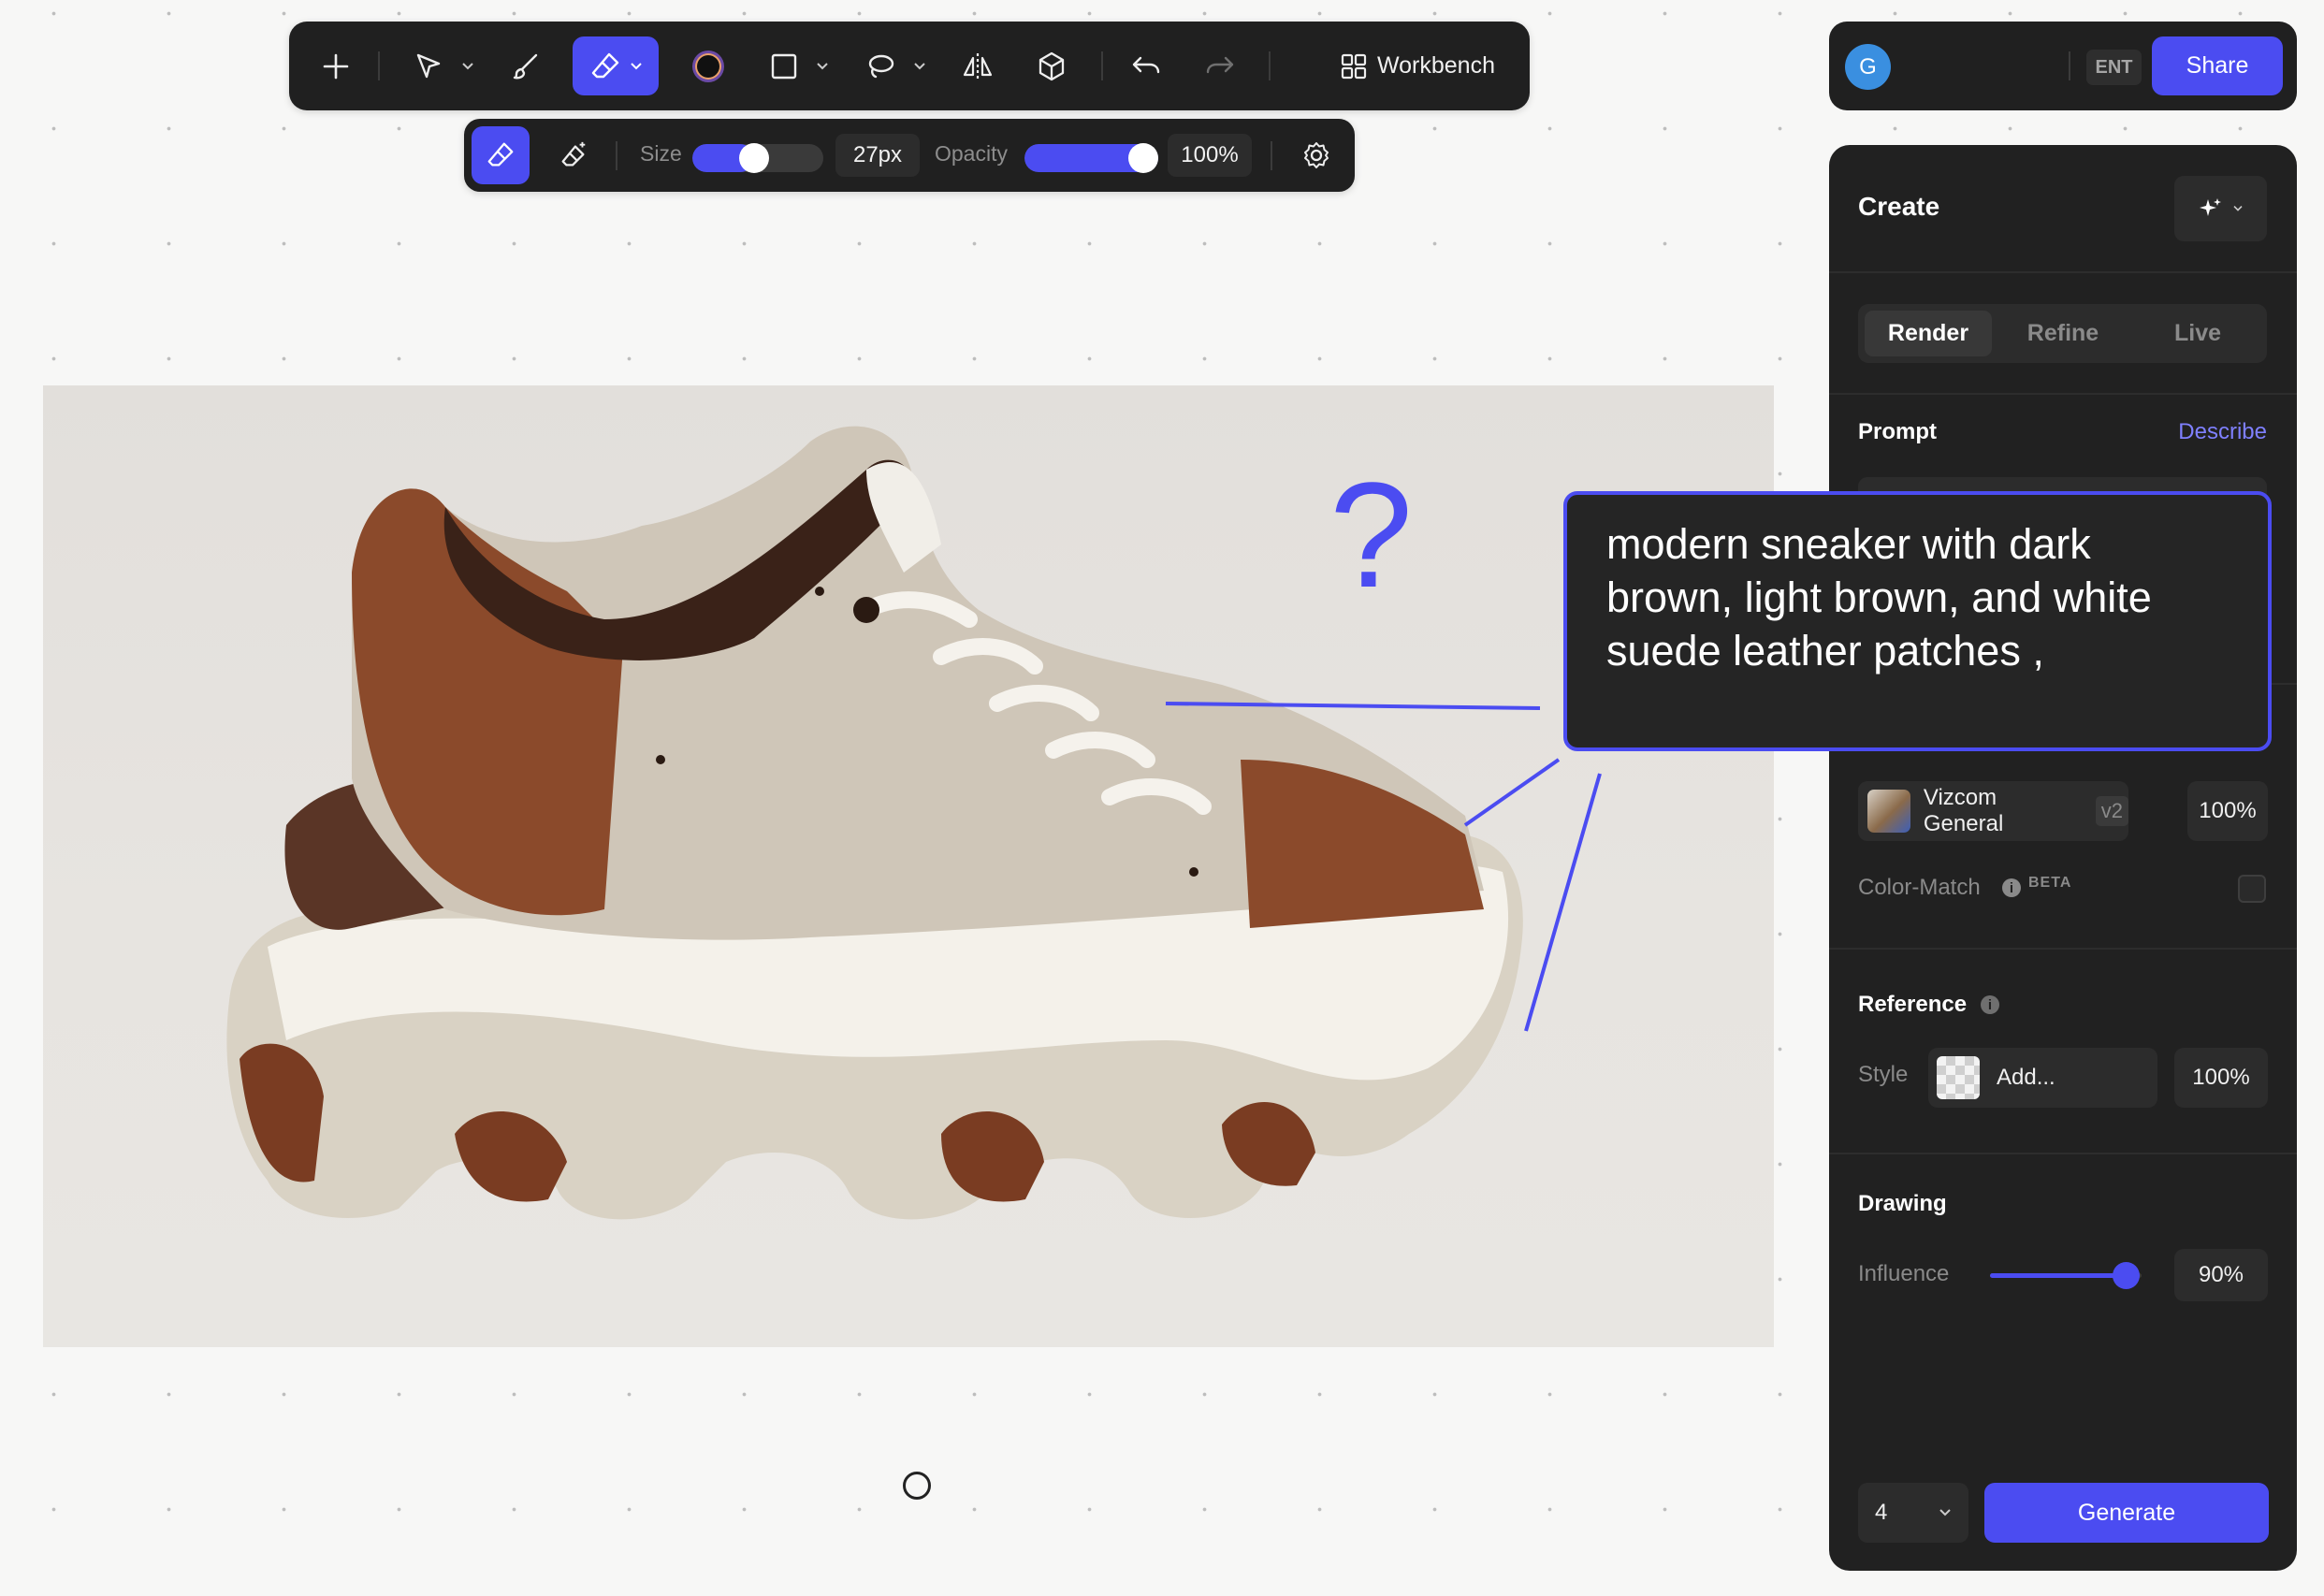  What do you see at coordinates (880, 65) in the screenshot?
I see `lasso-tool-icon` at bounding box center [880, 65].